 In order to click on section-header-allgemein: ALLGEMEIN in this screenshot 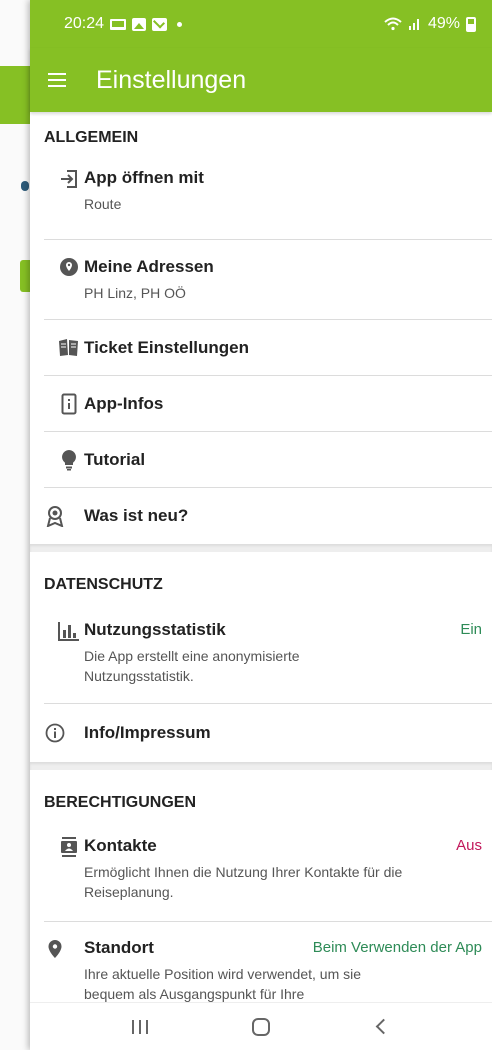, I will do `click(91, 137)`.